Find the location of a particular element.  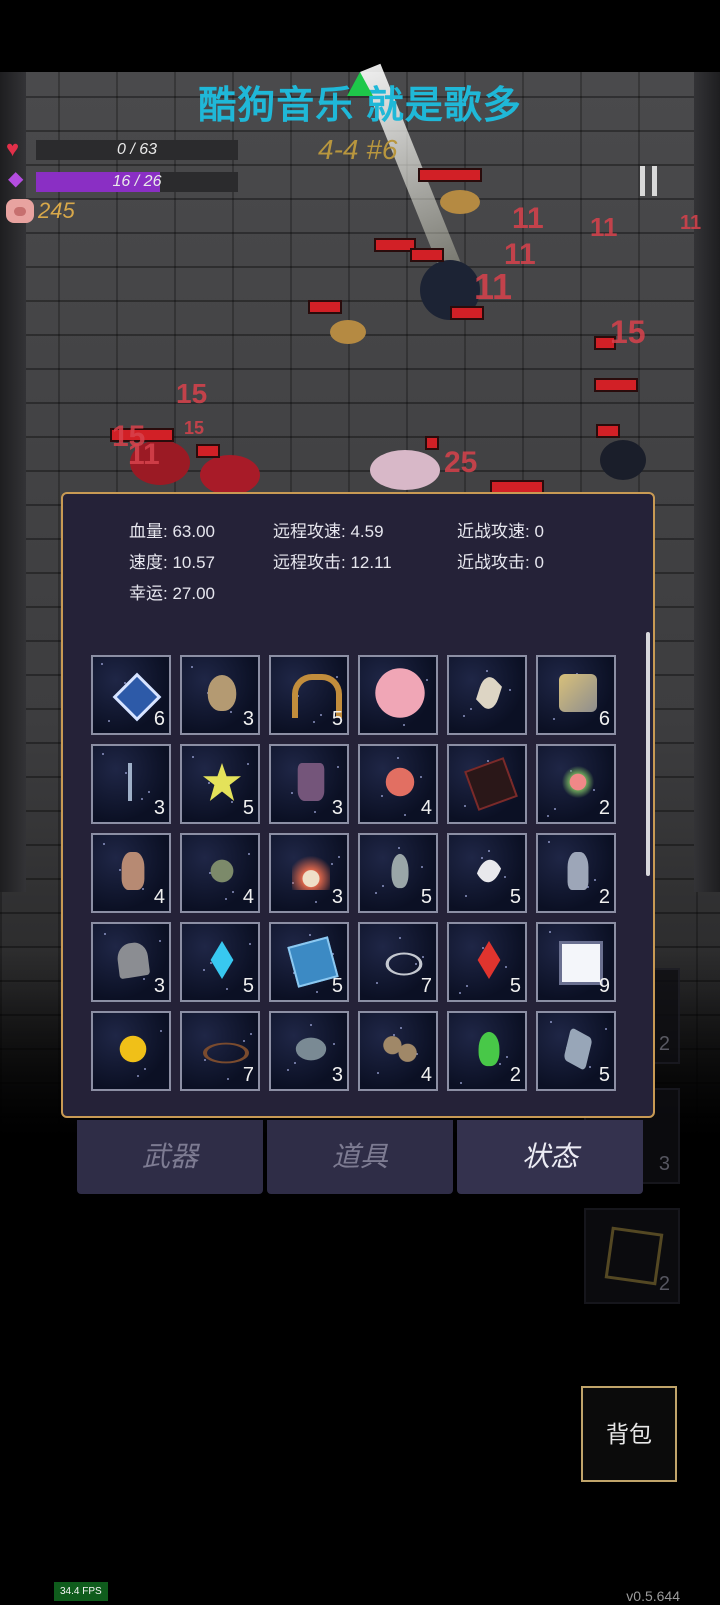

gold-coin-icon is located at coordinates (133, 1049).